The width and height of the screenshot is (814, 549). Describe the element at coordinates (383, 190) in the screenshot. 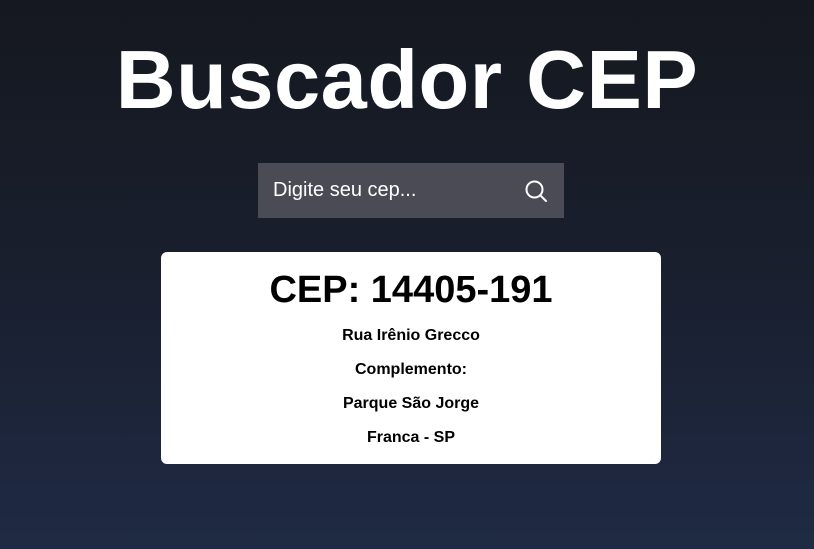

I see `cep-search-input` at that location.